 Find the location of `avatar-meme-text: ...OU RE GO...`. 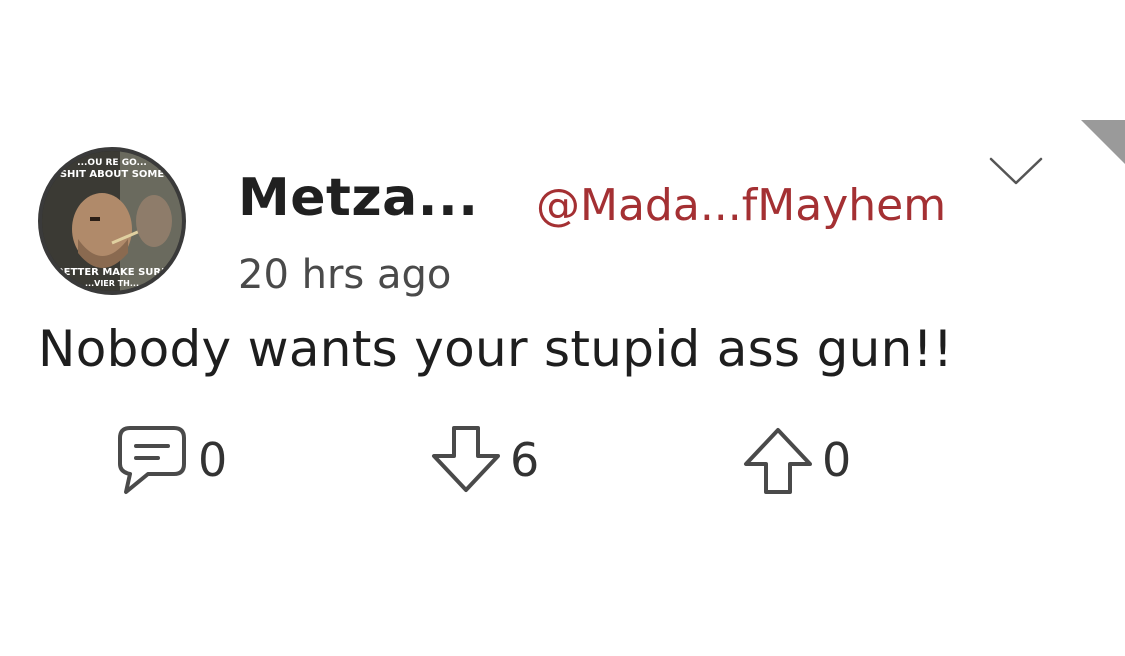

avatar-meme-text: ...OU RE GO... is located at coordinates (112, 163).